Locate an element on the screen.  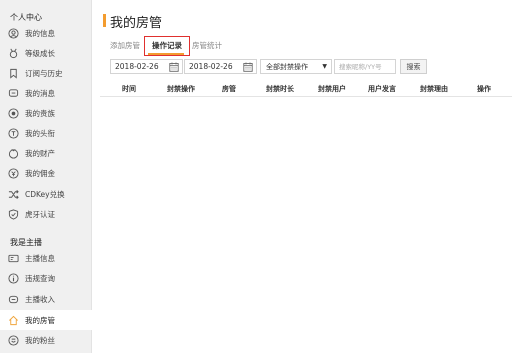
ban-action-select: 全部封禁操作 ▼ is located at coordinates (296, 66).